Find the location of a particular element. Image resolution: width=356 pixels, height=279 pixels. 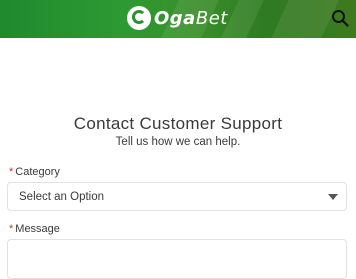

header-decoration is located at coordinates (305, 19).